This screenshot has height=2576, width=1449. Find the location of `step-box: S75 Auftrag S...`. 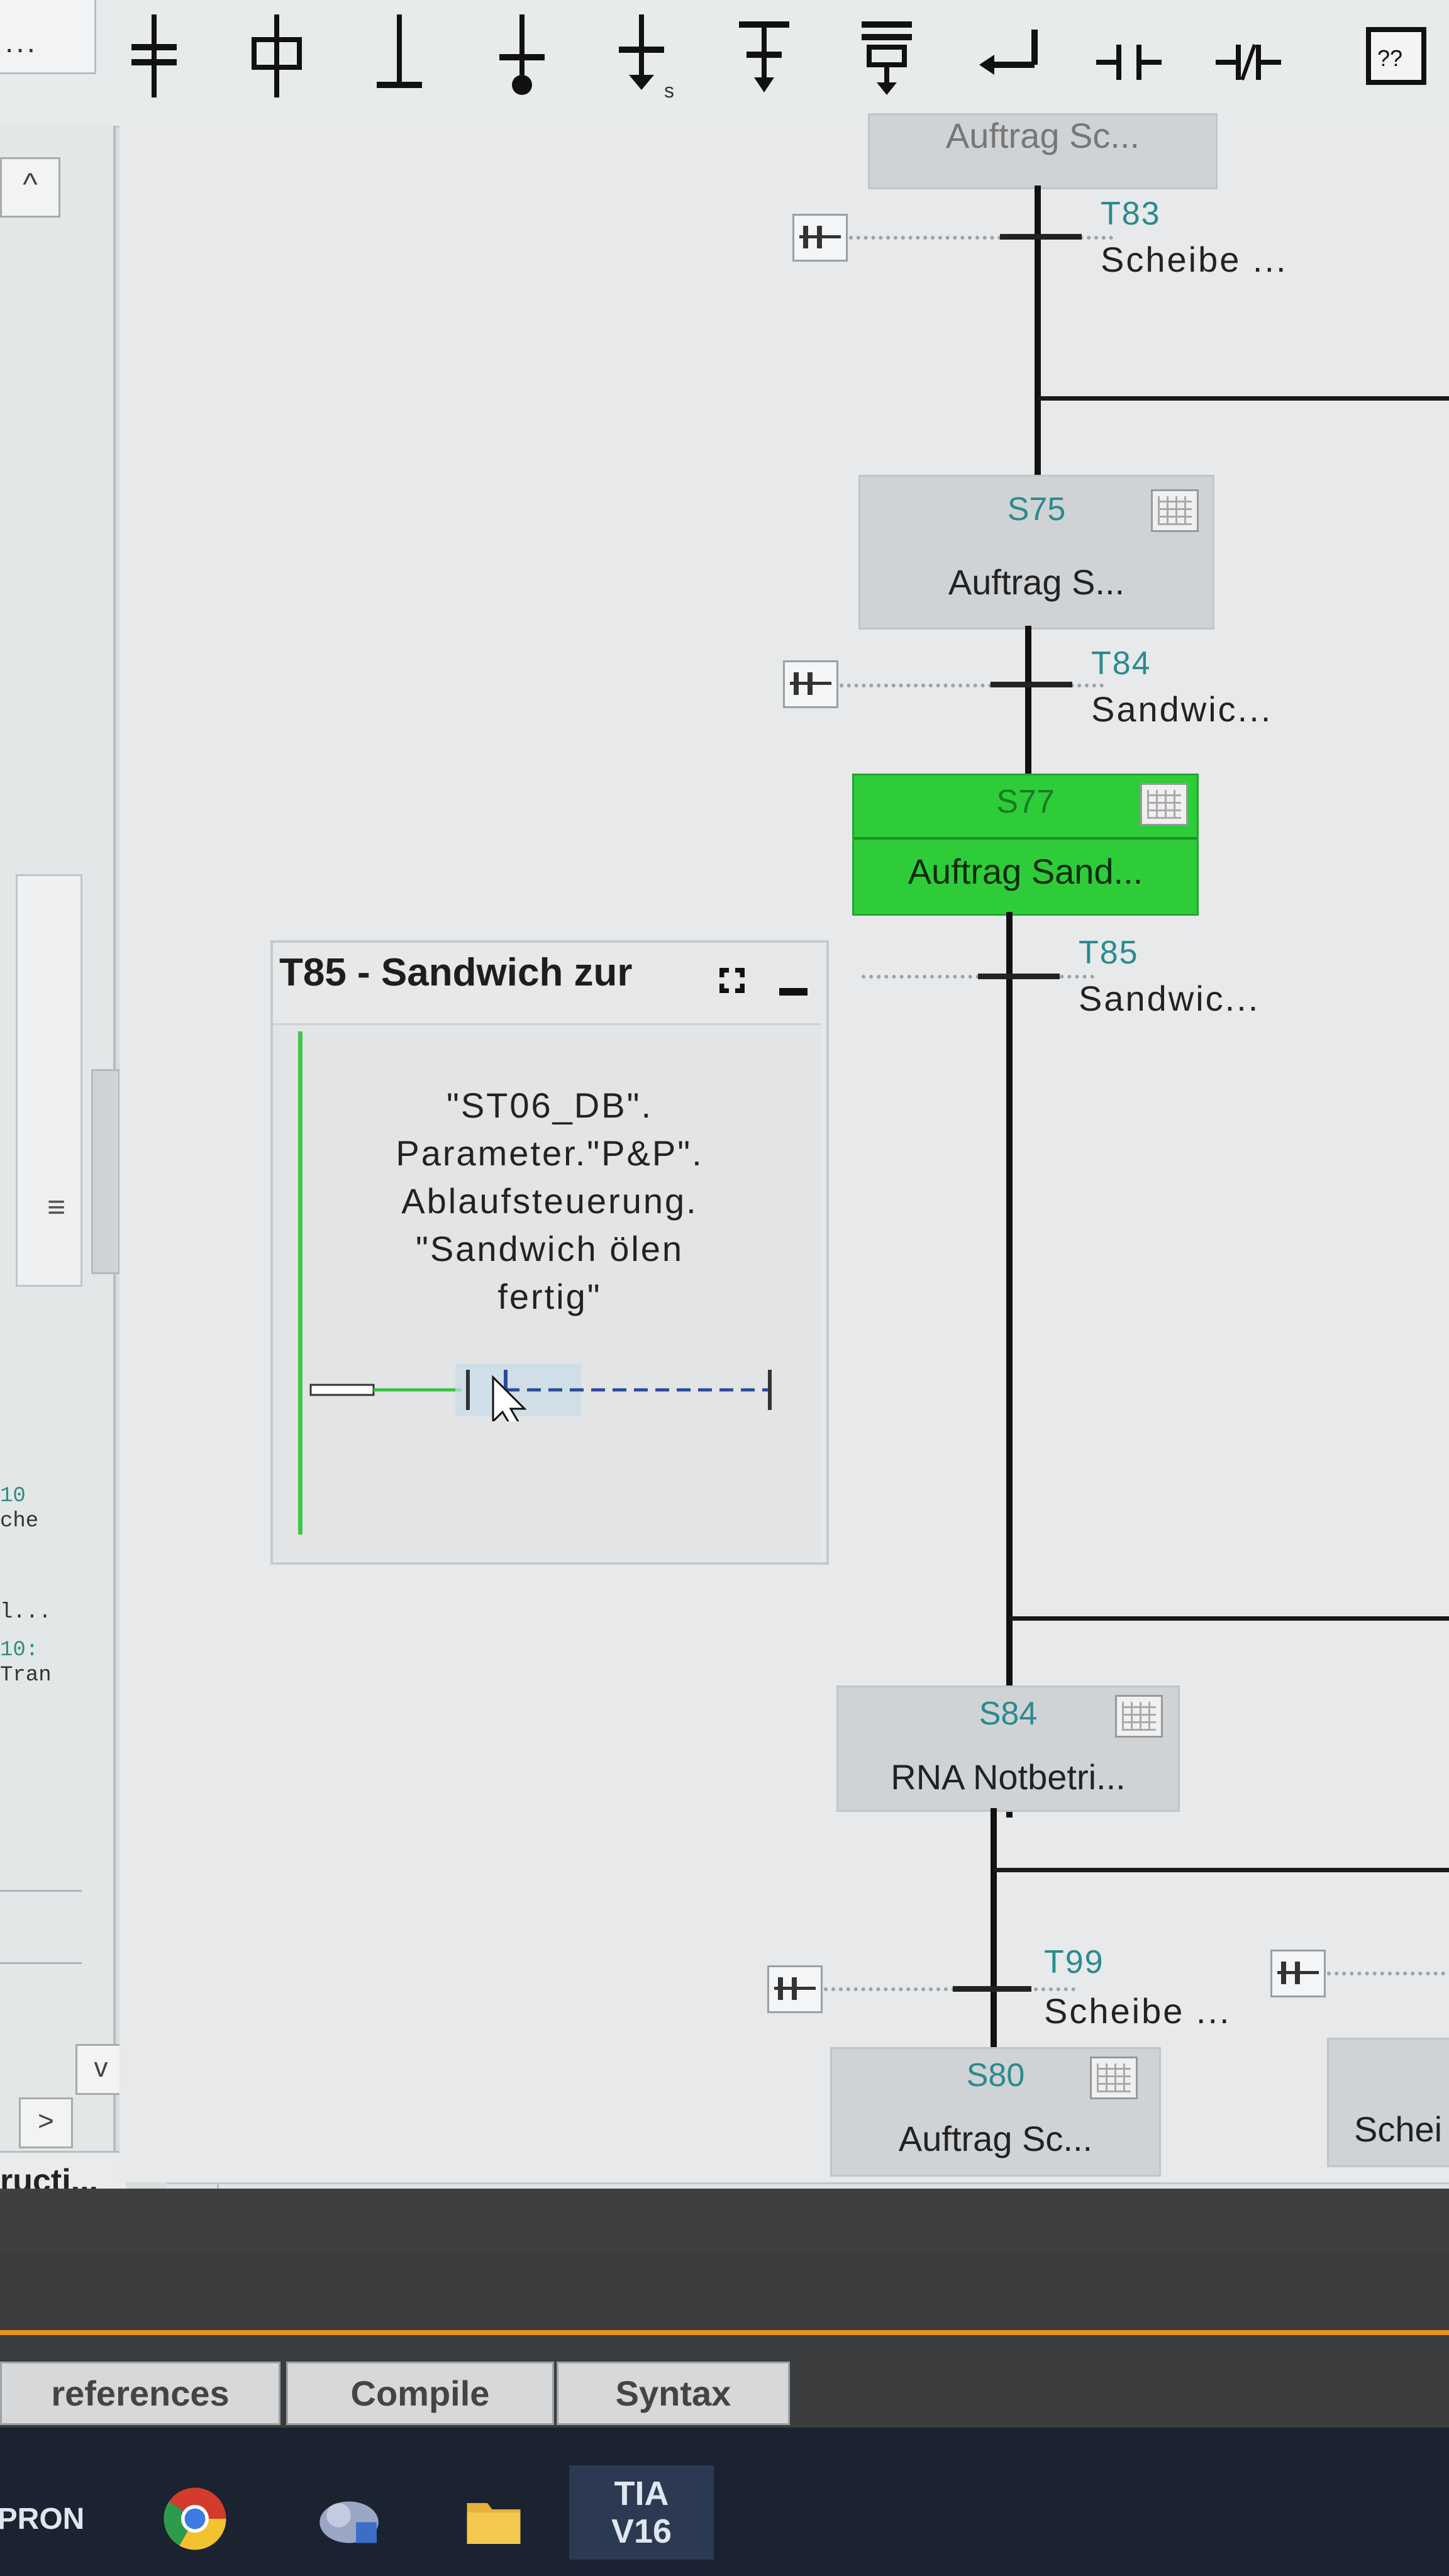

step-box: S75 Auftrag S... is located at coordinates (1036, 552).